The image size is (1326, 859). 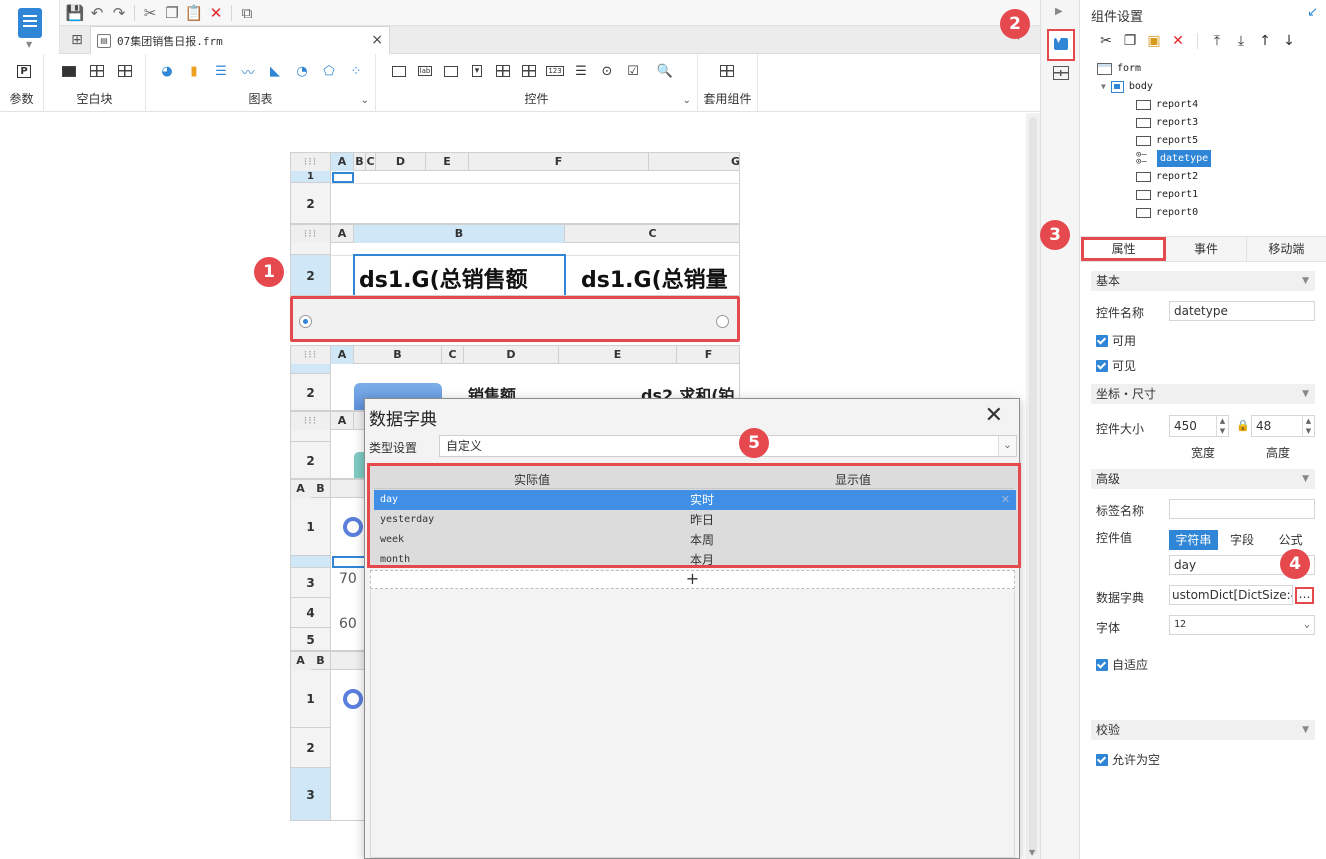 What do you see at coordinates (633, 71) in the screenshot?
I see `checkbox-group-widget-icon: ☑` at bounding box center [633, 71].